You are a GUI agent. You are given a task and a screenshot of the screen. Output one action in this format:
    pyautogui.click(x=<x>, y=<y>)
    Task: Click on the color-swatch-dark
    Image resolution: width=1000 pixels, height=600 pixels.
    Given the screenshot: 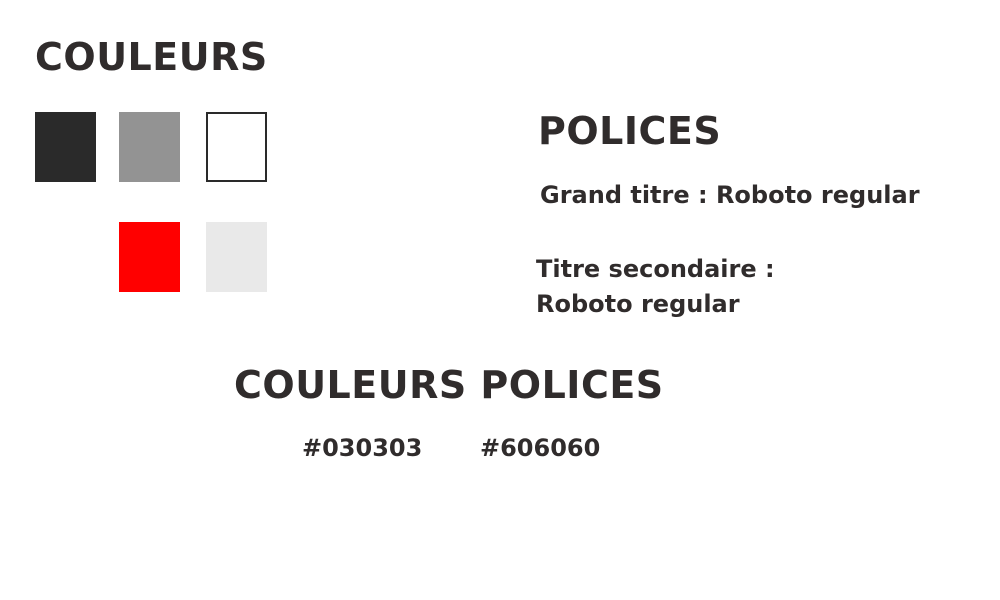 What is the action you would take?
    pyautogui.click(x=65, y=147)
    